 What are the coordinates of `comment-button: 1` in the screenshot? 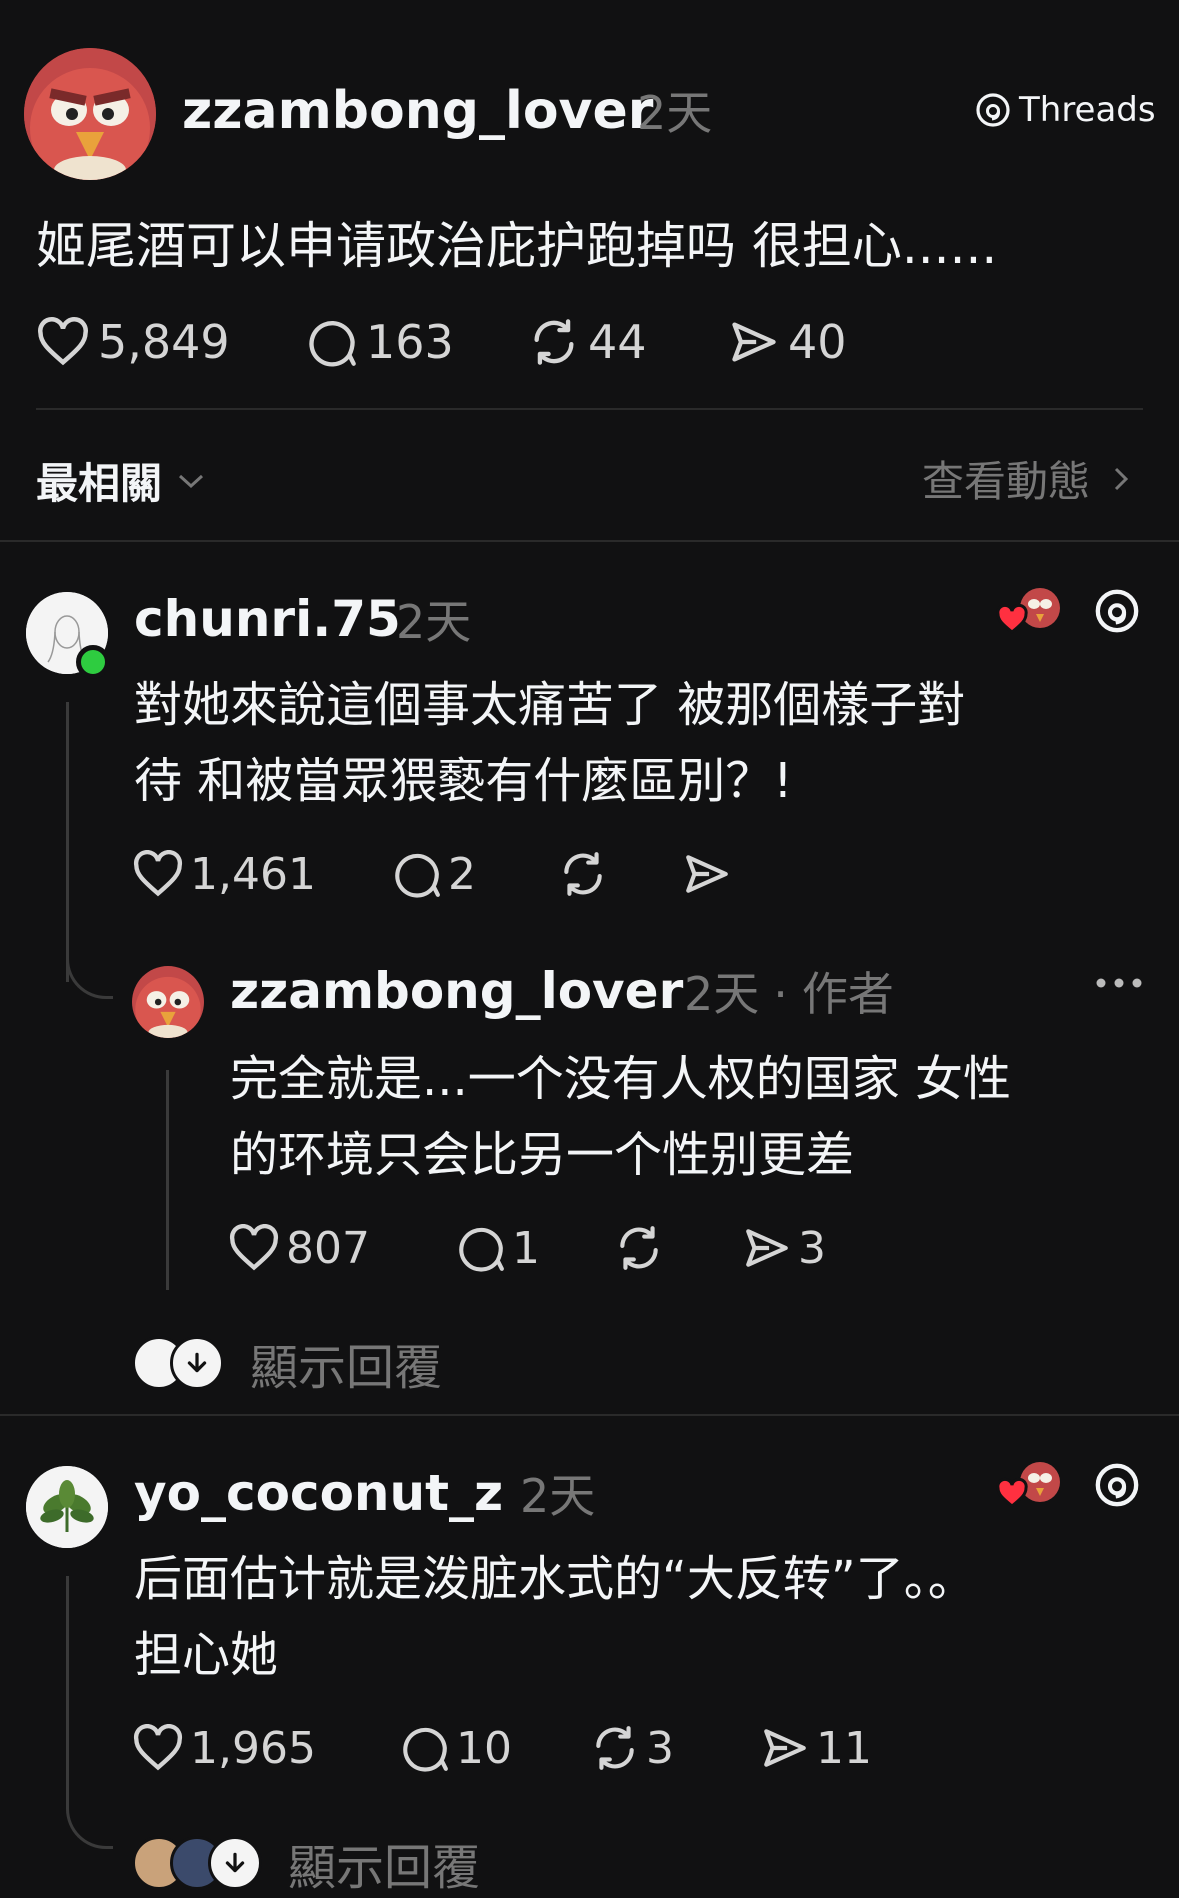 It's located at (535, 1248).